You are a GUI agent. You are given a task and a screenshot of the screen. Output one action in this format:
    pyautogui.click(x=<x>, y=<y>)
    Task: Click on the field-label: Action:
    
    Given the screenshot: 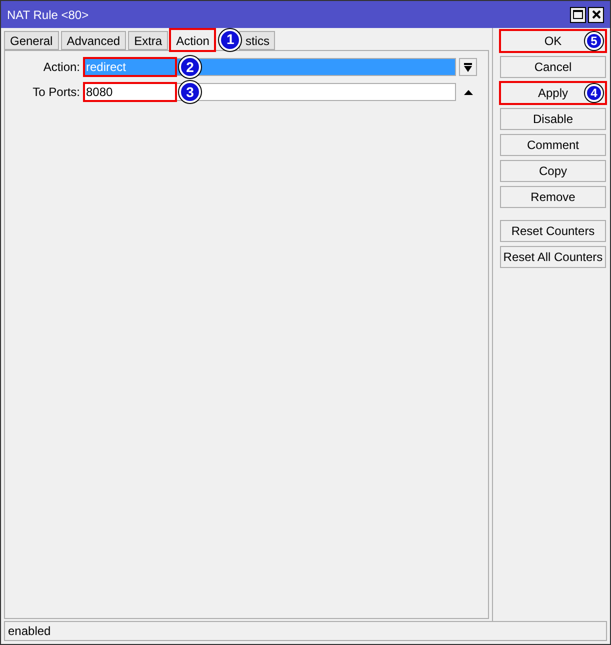 What is the action you would take?
    pyautogui.click(x=61, y=67)
    